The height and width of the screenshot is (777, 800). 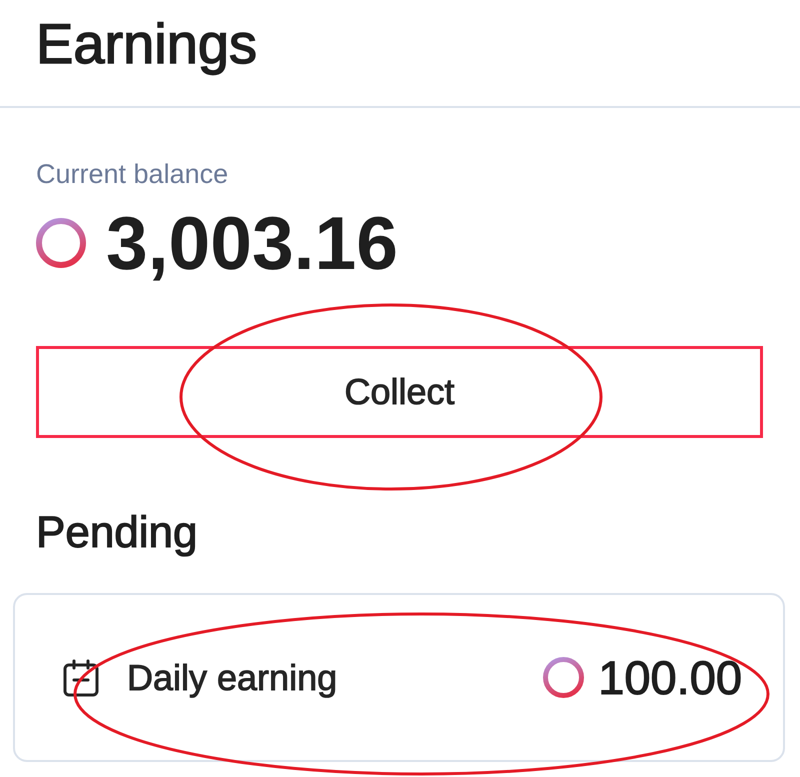 I want to click on section-title: Pending, so click(x=117, y=533).